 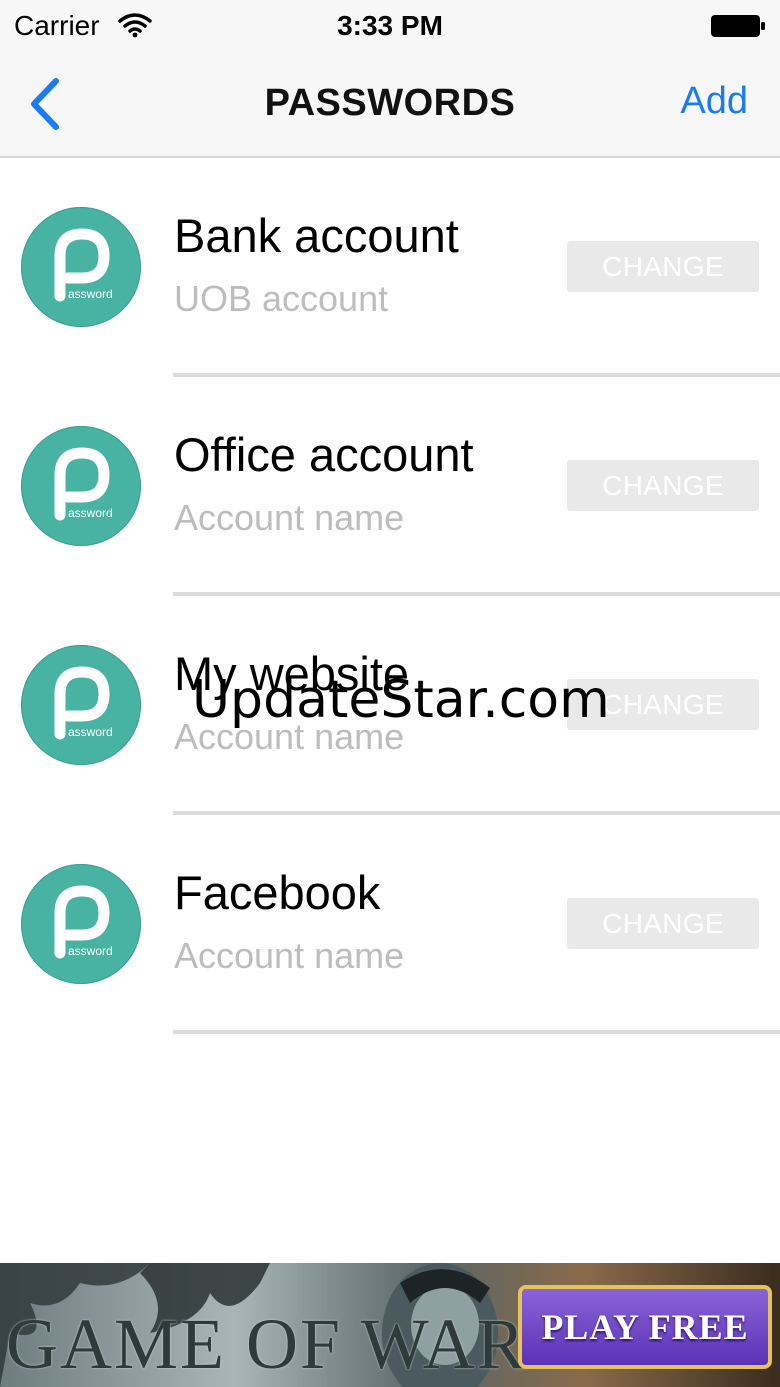 I want to click on page-title: PASSWORDS, so click(x=390, y=103).